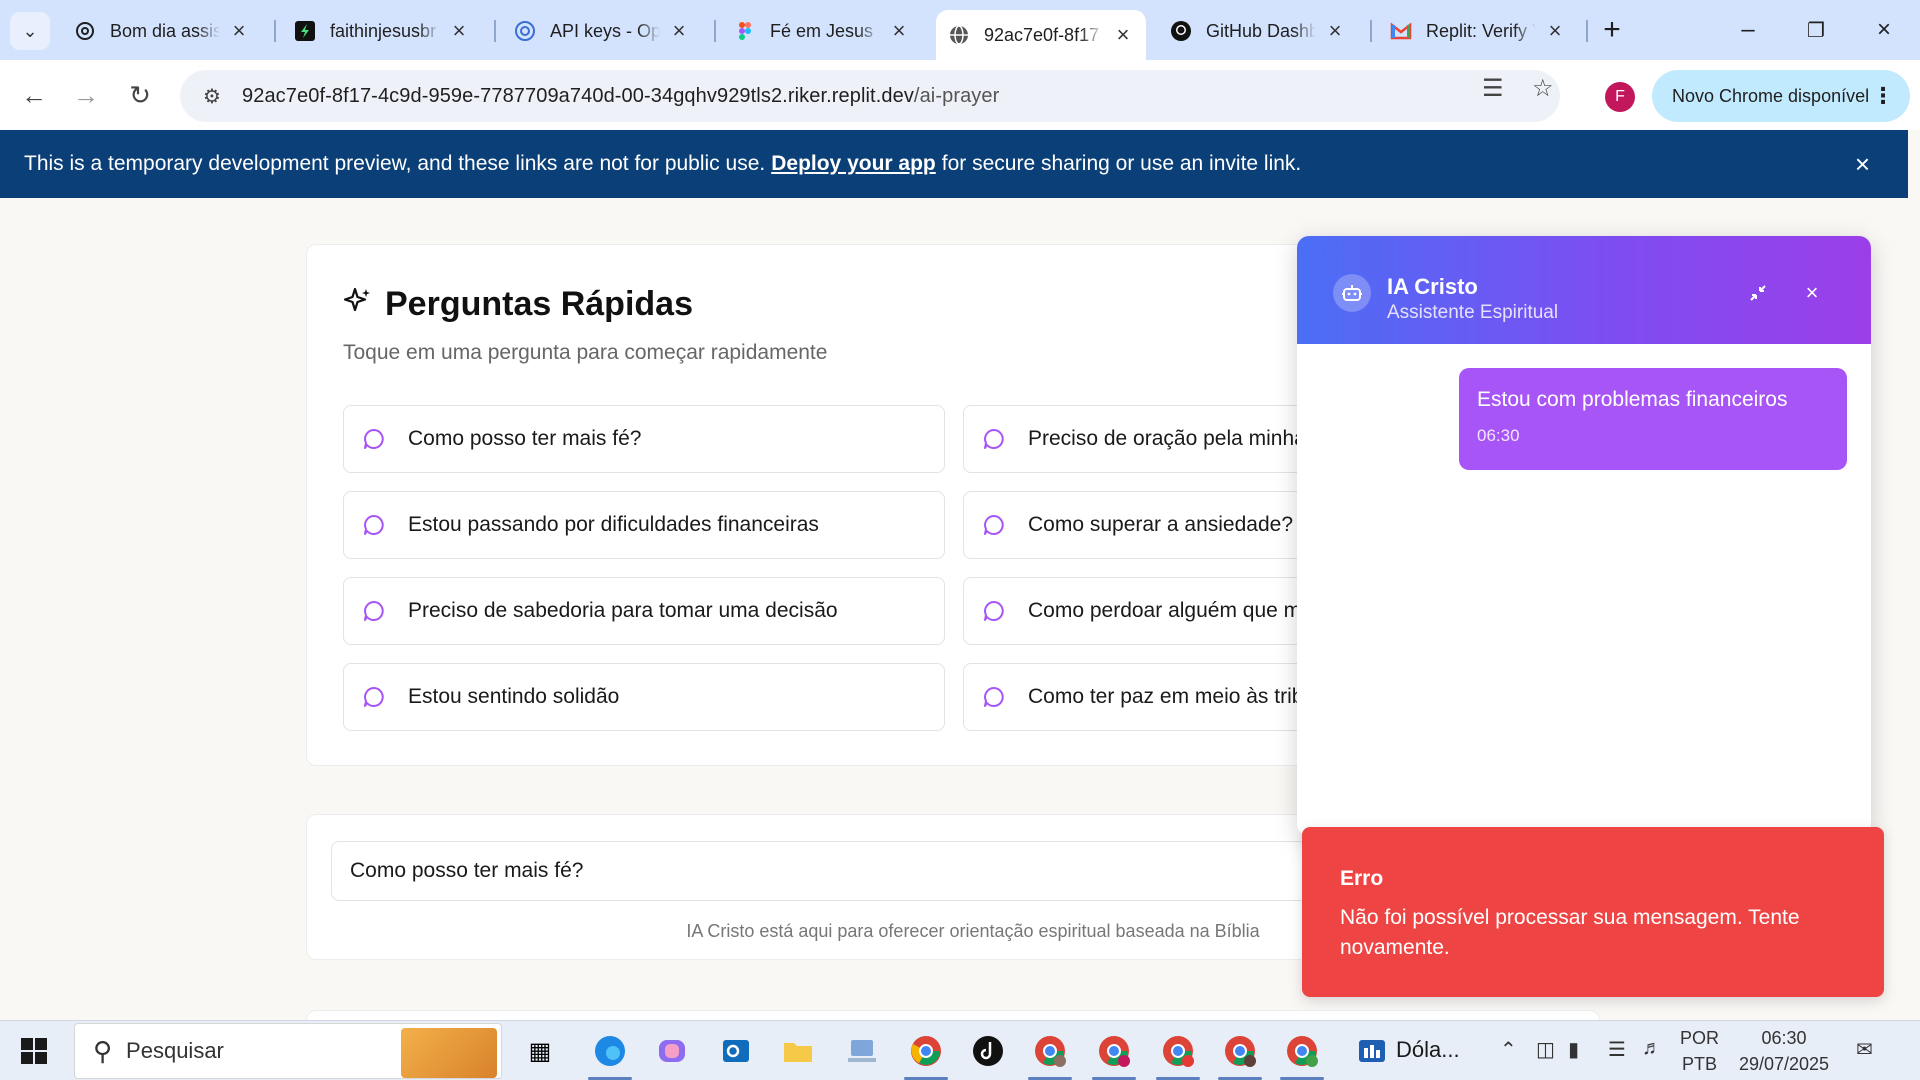 This screenshot has width=1920, height=1080. Describe the element at coordinates (288, 1051) in the screenshot. I see `taskbar-search: ⚲ Pesquisar` at that location.